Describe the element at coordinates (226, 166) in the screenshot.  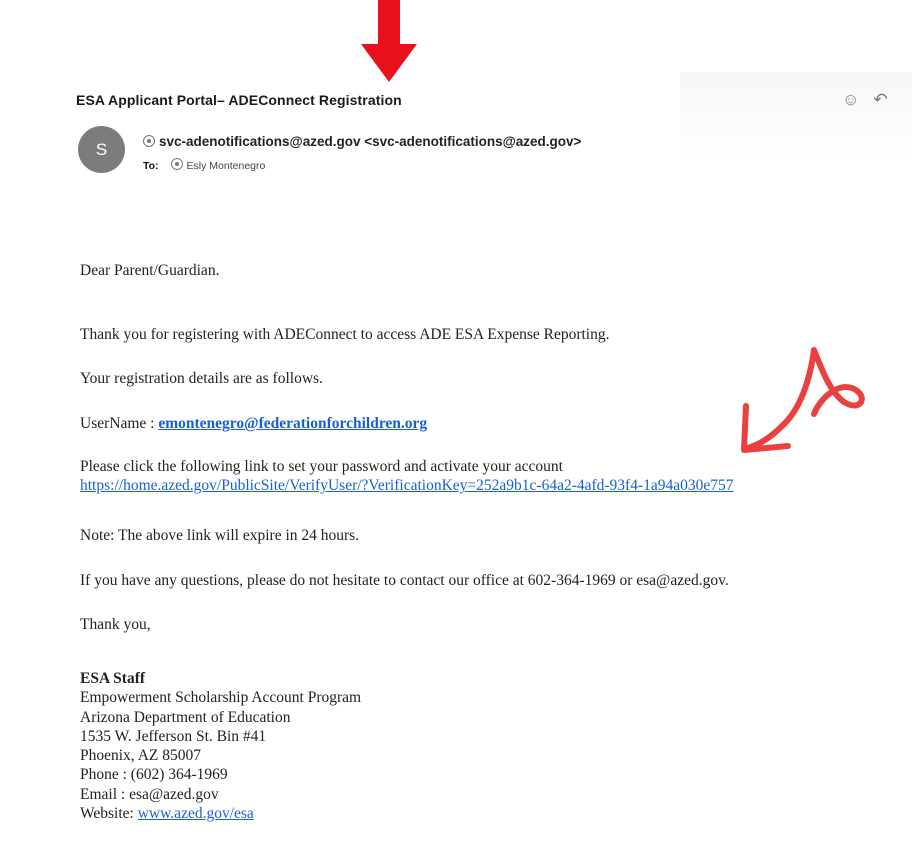
I see `to-recipient: Esly Montenegro` at that location.